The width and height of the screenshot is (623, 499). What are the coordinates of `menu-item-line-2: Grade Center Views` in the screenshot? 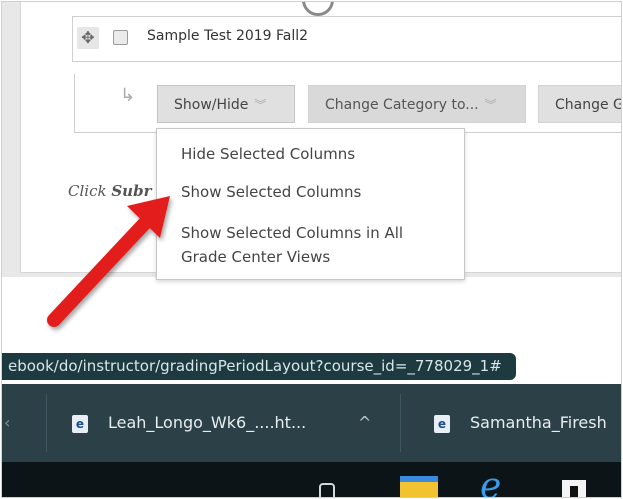 It's located at (256, 257).